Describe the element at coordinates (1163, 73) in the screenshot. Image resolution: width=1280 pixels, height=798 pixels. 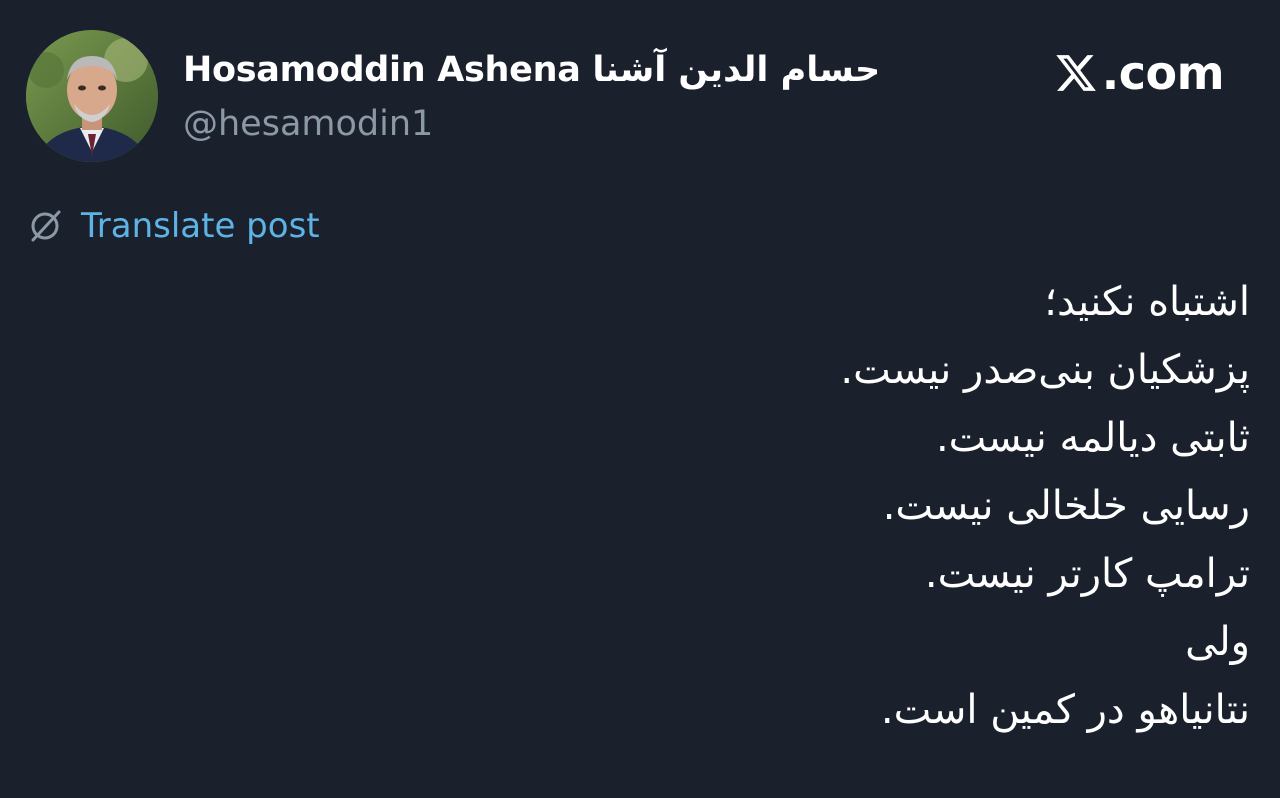
I see `brand-domain: .com` at that location.